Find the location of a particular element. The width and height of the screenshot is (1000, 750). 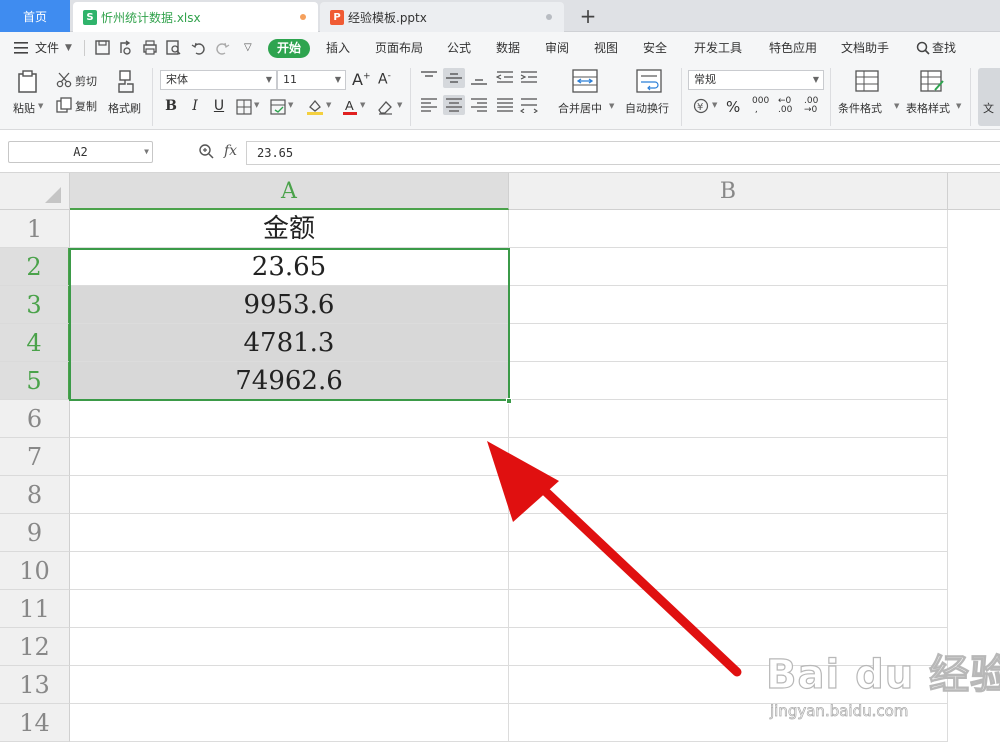

wrap-text-icon is located at coordinates (649, 81).